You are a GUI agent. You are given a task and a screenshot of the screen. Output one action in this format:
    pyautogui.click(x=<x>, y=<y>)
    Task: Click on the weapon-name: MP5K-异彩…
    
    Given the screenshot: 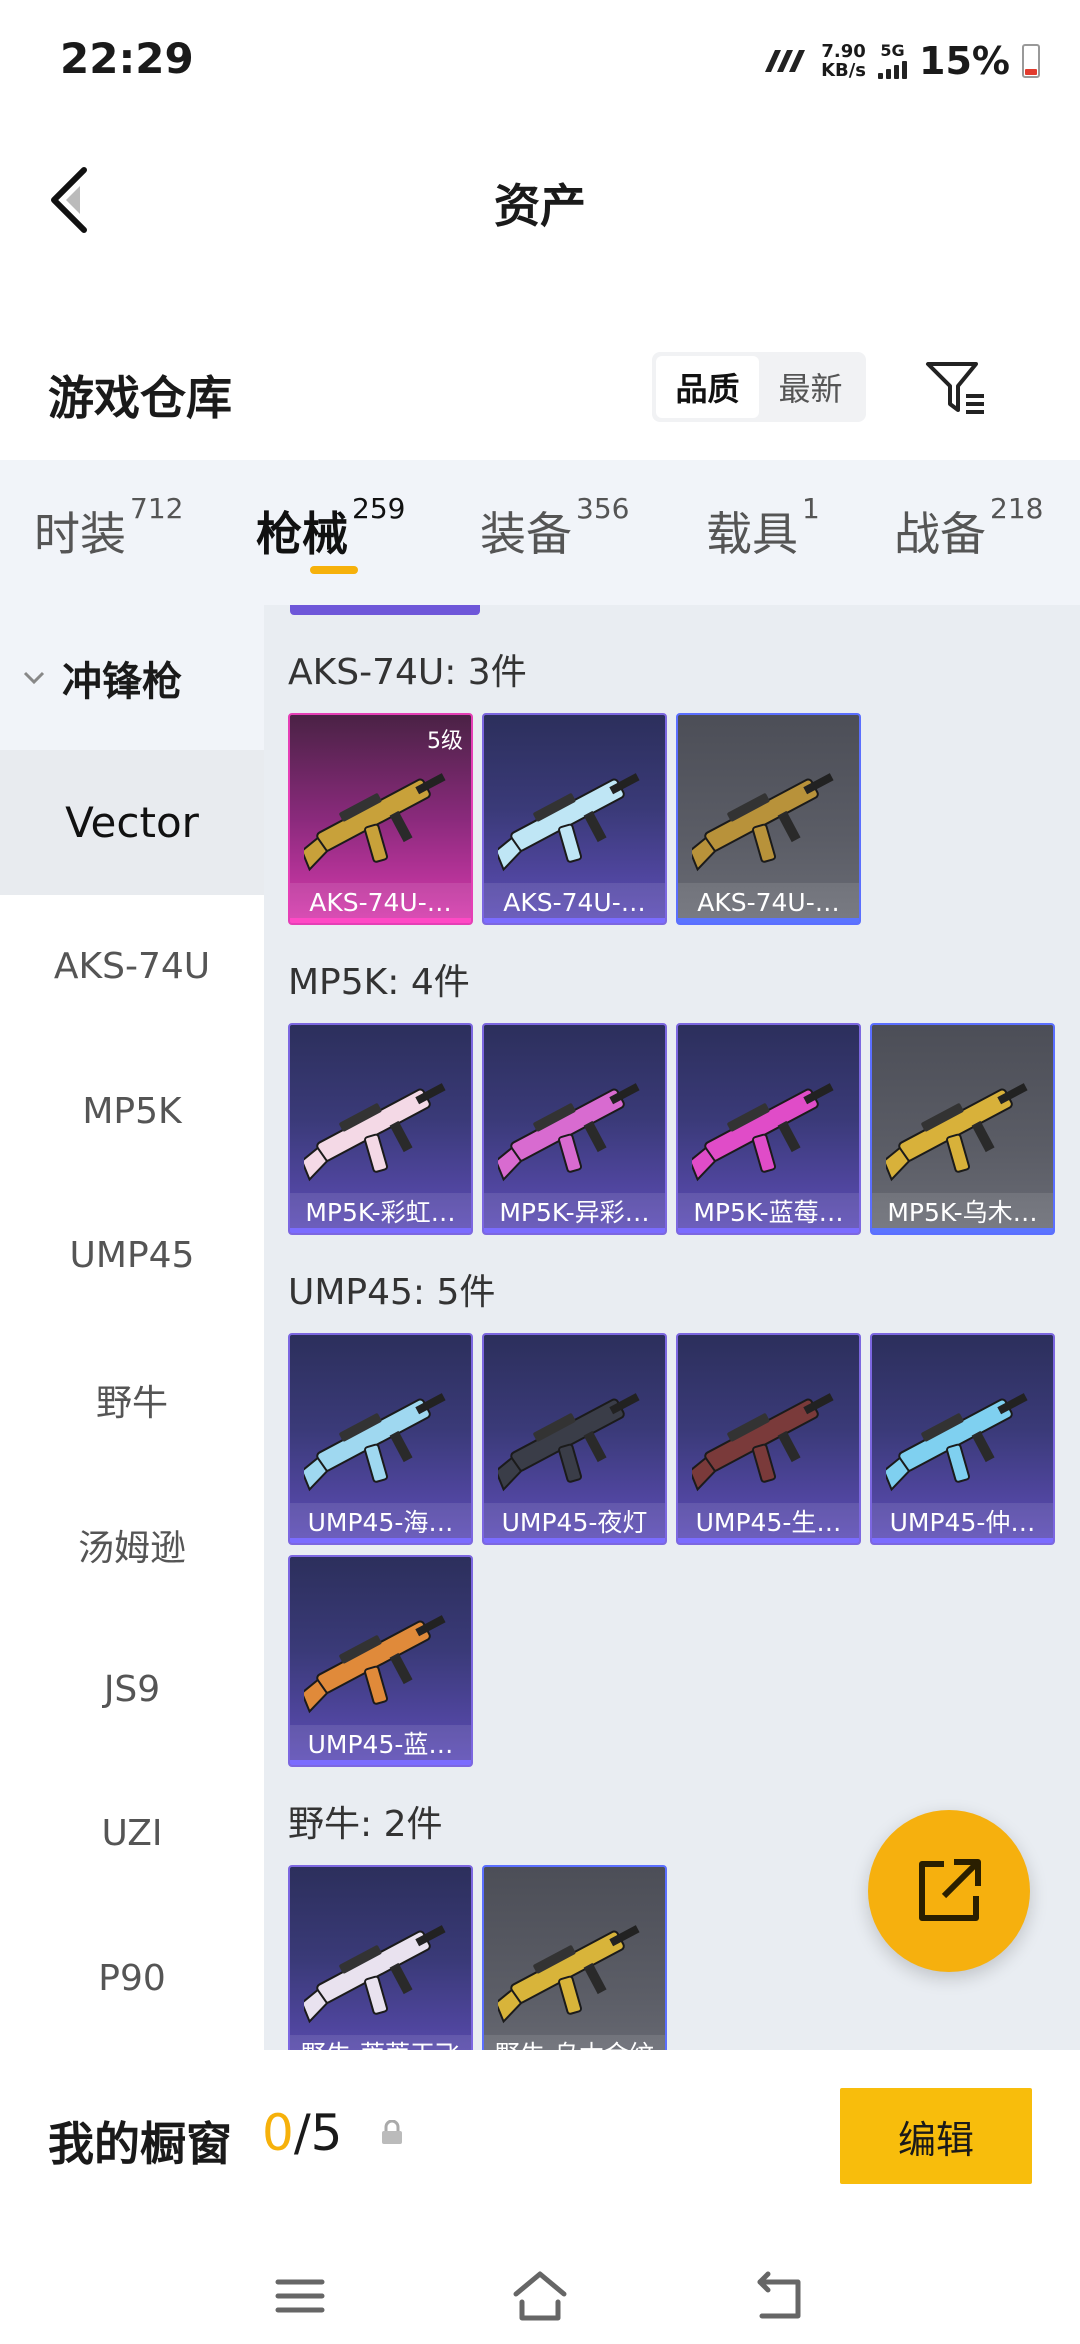 What is the action you would take?
    pyautogui.click(x=574, y=1213)
    